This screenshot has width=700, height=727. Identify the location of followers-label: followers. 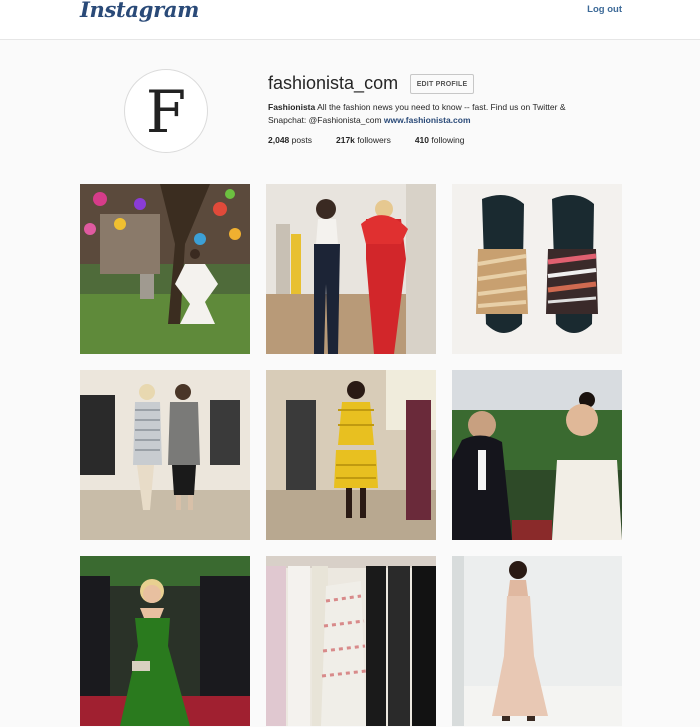
(374, 140).